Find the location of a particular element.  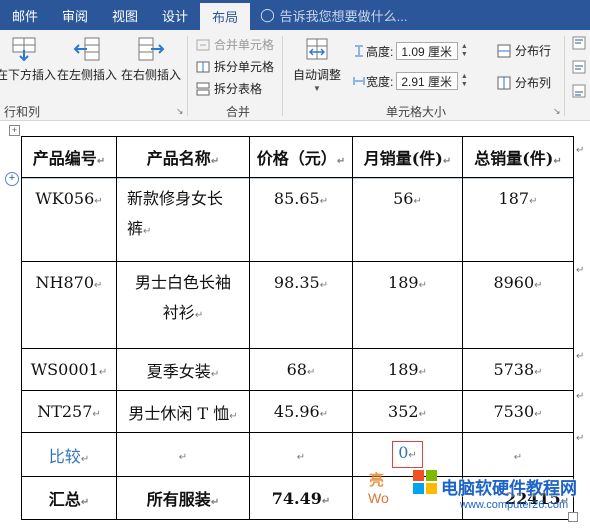

table-cell: 男士白色长袖 衬衫↵ is located at coordinates (183, 305).